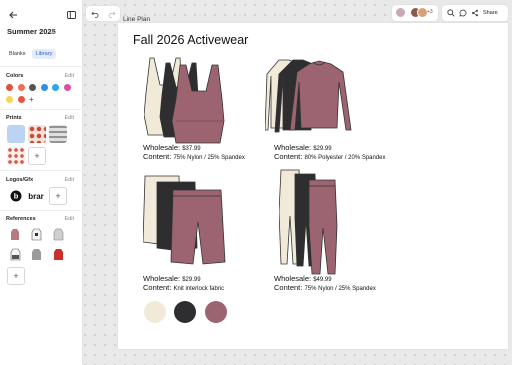 The image size is (512, 365). What do you see at coordinates (37, 156) in the screenshot?
I see `add-print-button: +` at bounding box center [37, 156].